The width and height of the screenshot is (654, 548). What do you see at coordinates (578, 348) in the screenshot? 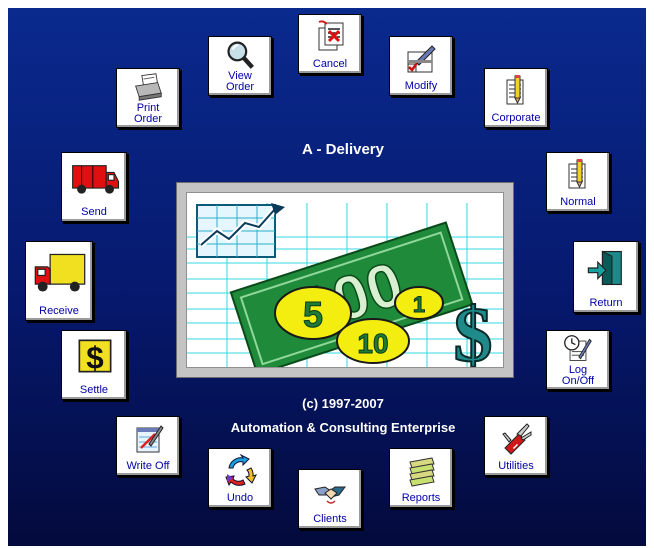
I see `clock-notepad-icon` at bounding box center [578, 348].